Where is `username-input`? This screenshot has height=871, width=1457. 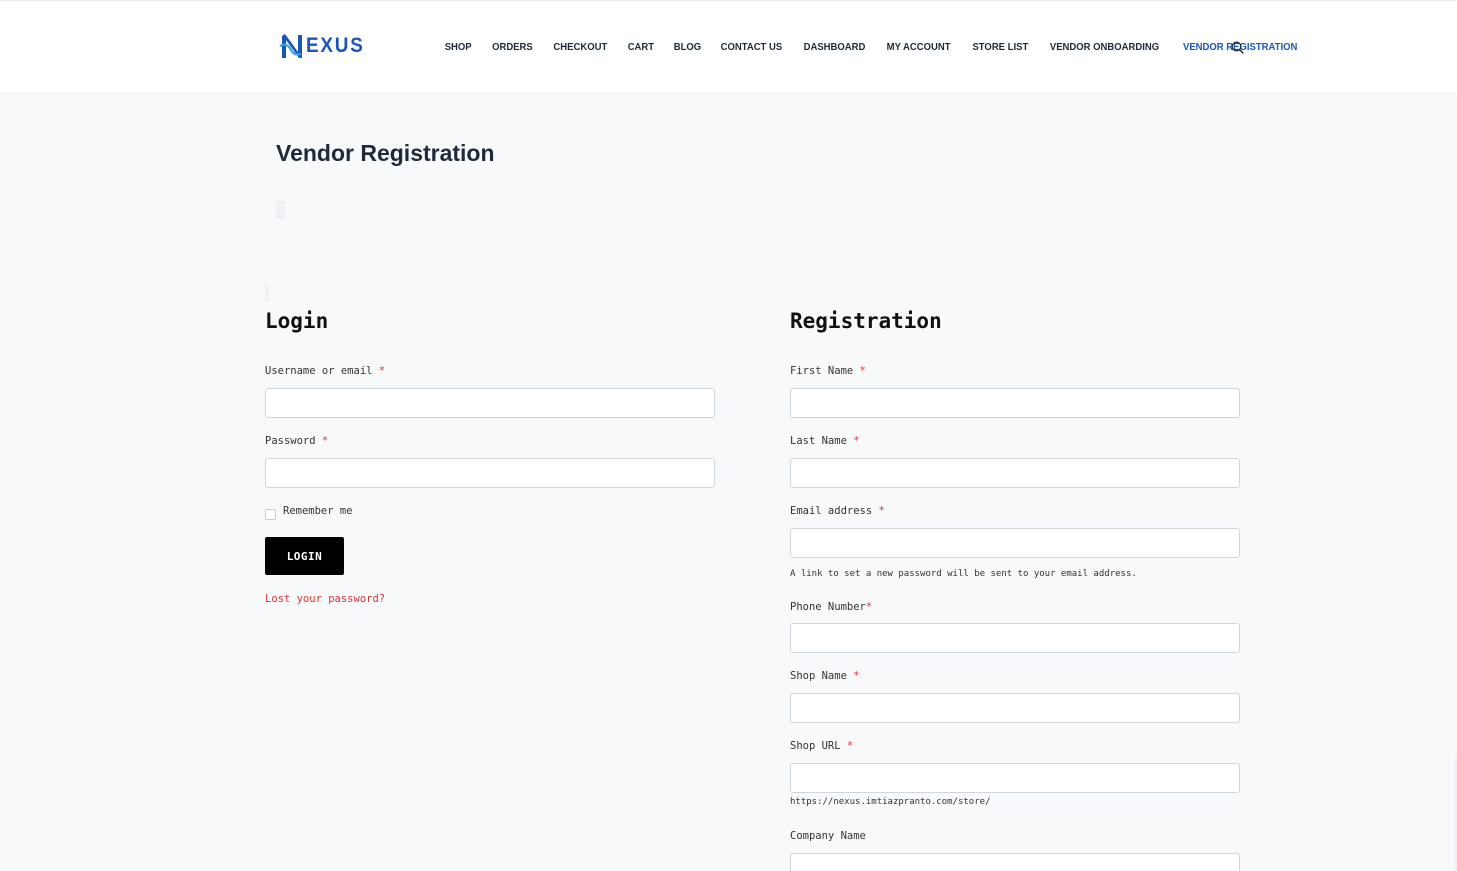
username-input is located at coordinates (490, 403).